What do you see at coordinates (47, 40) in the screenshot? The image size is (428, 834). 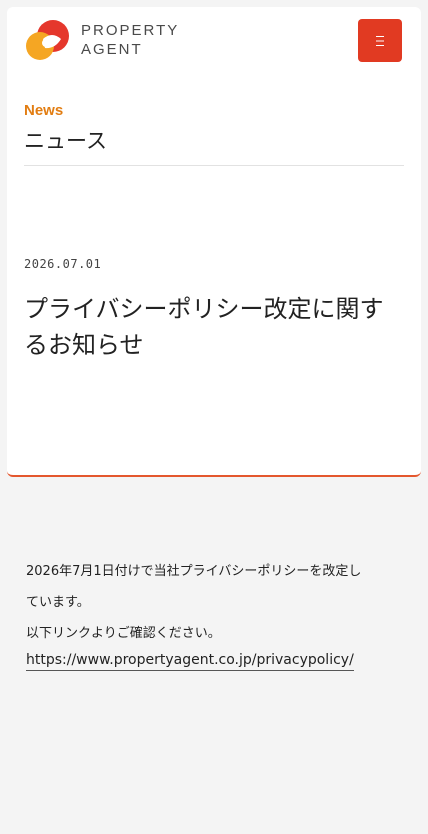 I see `property-agent-logo-icon` at bounding box center [47, 40].